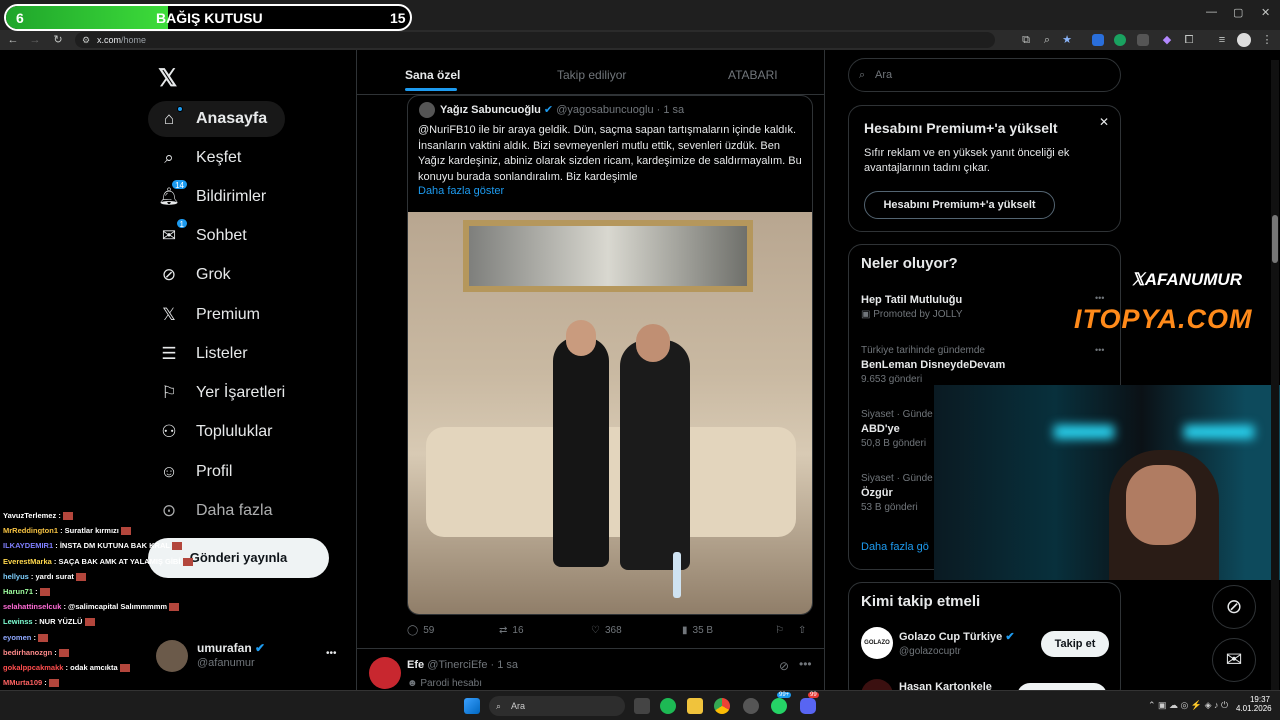 This screenshot has height=720, width=1280. What do you see at coordinates (1267, 40) in the screenshot?
I see `browser-menu-icon: ⋮` at bounding box center [1267, 40].